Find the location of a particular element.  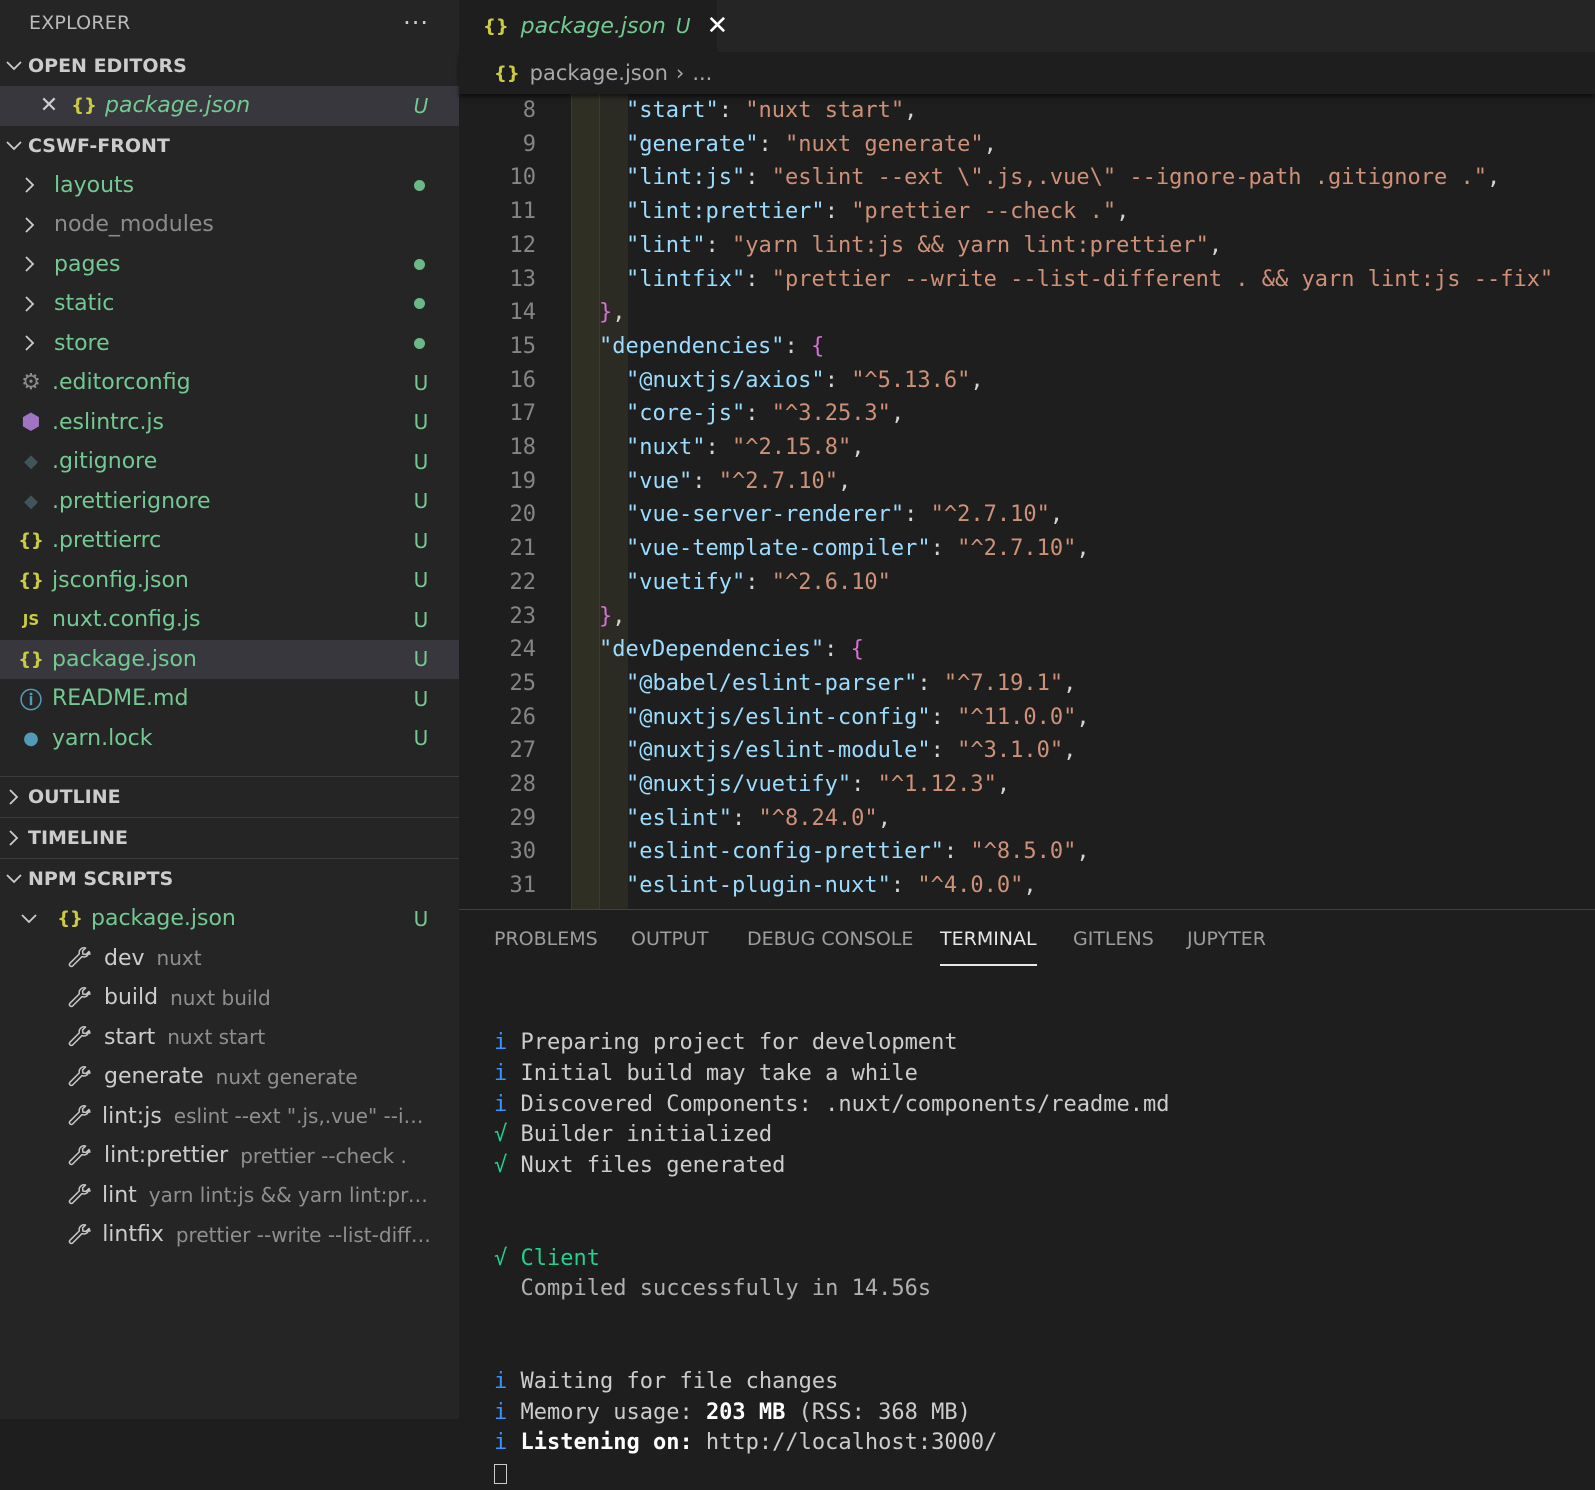

npm-script-item: dev nuxt is located at coordinates (229, 959).